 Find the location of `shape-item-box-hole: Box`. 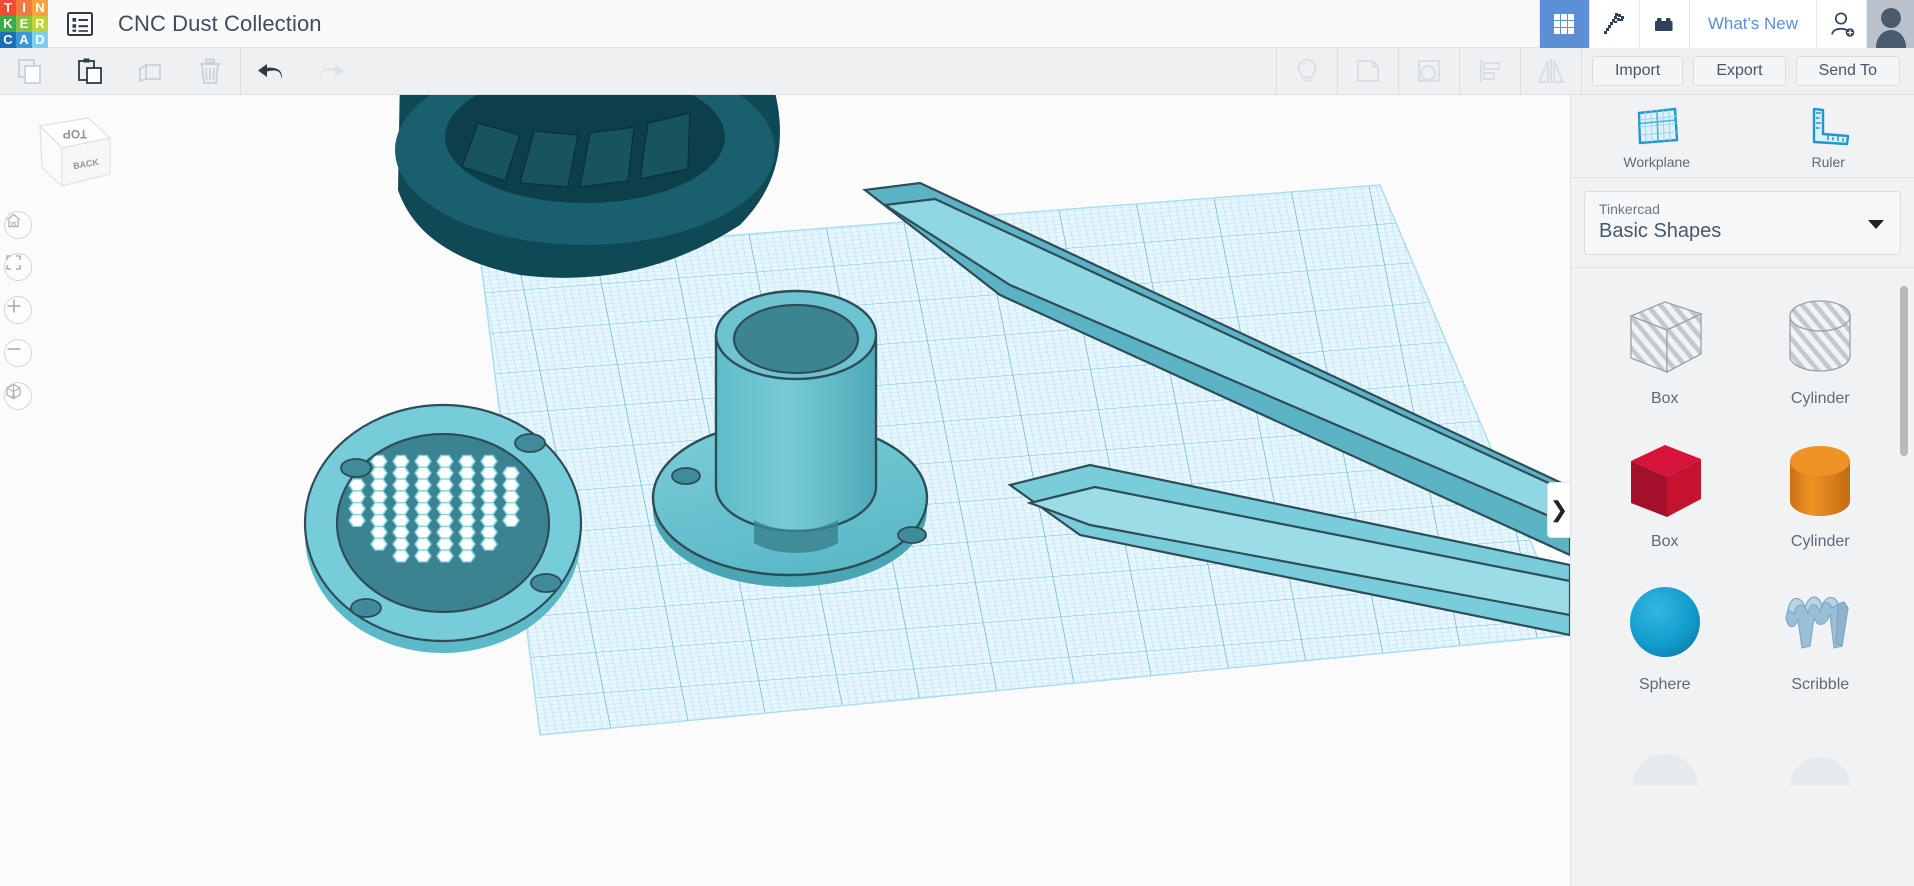

shape-item-box-hole: Box is located at coordinates (1665, 353).